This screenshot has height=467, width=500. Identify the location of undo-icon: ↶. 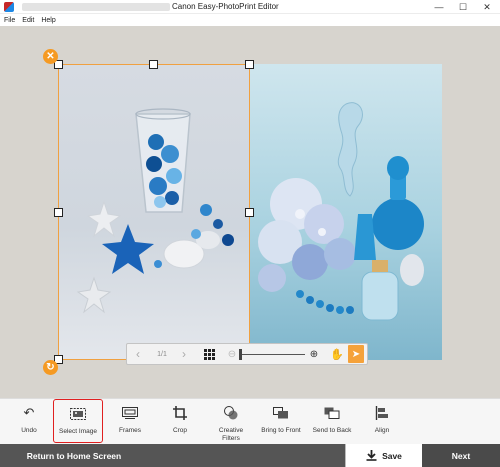
(29, 412).